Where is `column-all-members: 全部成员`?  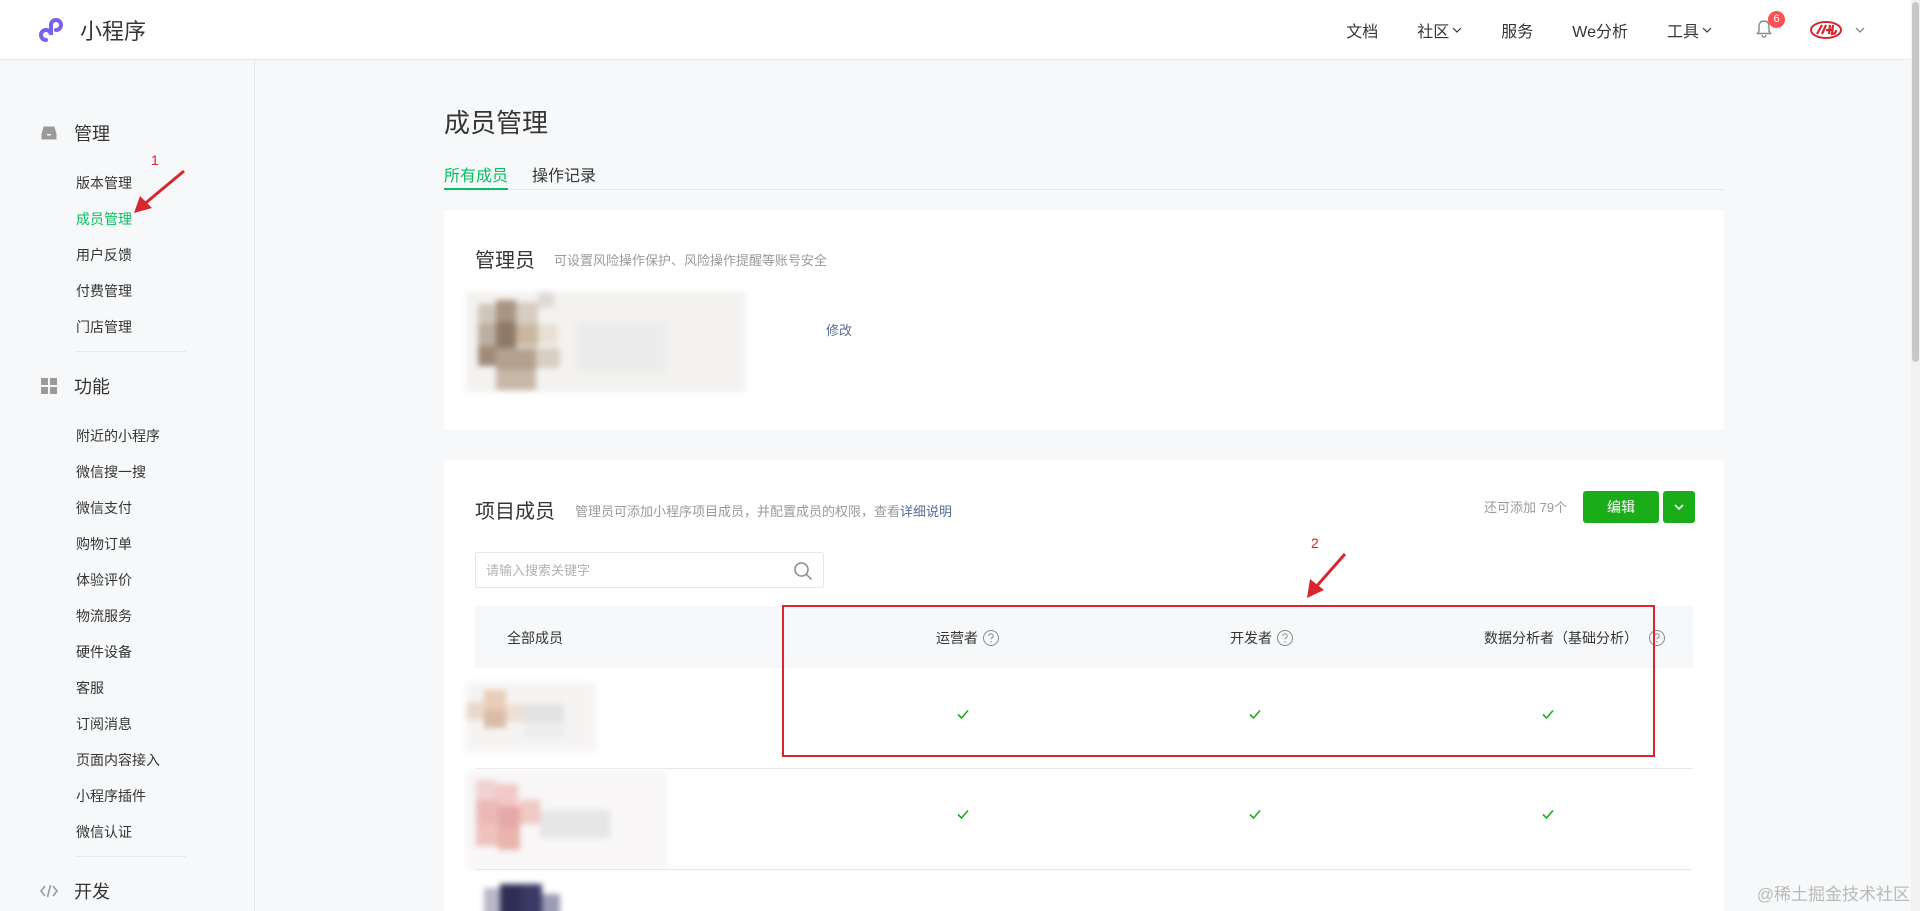 column-all-members: 全部成员 is located at coordinates (535, 638).